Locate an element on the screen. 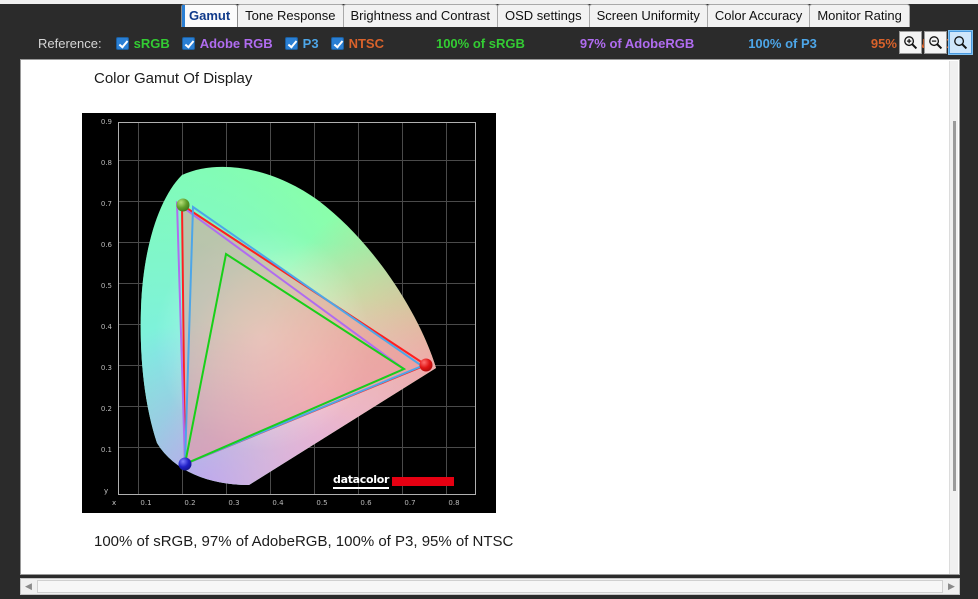  tab-tone-response-label: Tone Response is located at coordinates (290, 15).